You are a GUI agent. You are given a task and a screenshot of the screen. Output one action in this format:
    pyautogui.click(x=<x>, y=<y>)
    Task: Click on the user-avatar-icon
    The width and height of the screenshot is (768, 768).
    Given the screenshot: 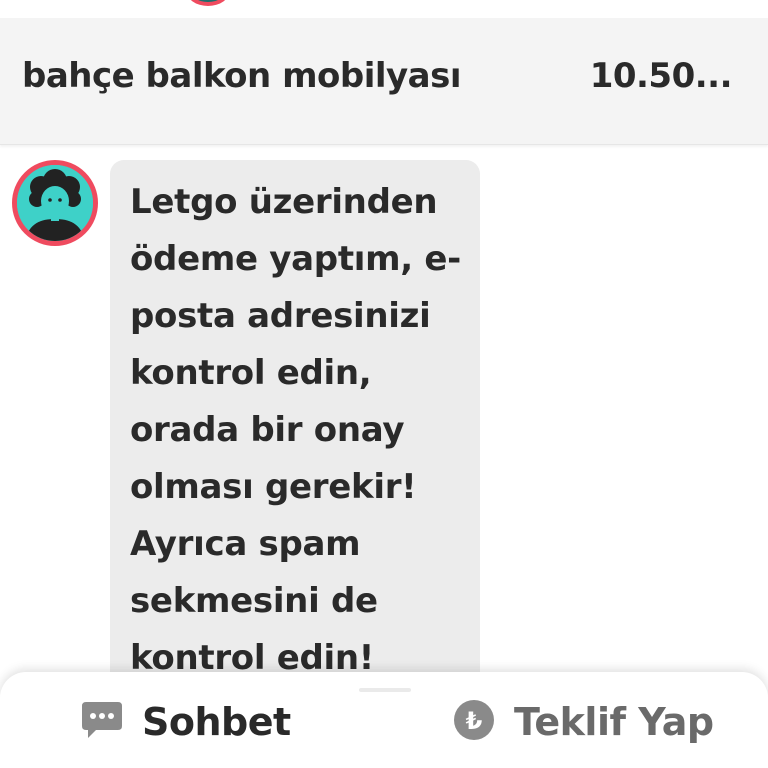 What is the action you would take?
    pyautogui.click(x=55, y=203)
    